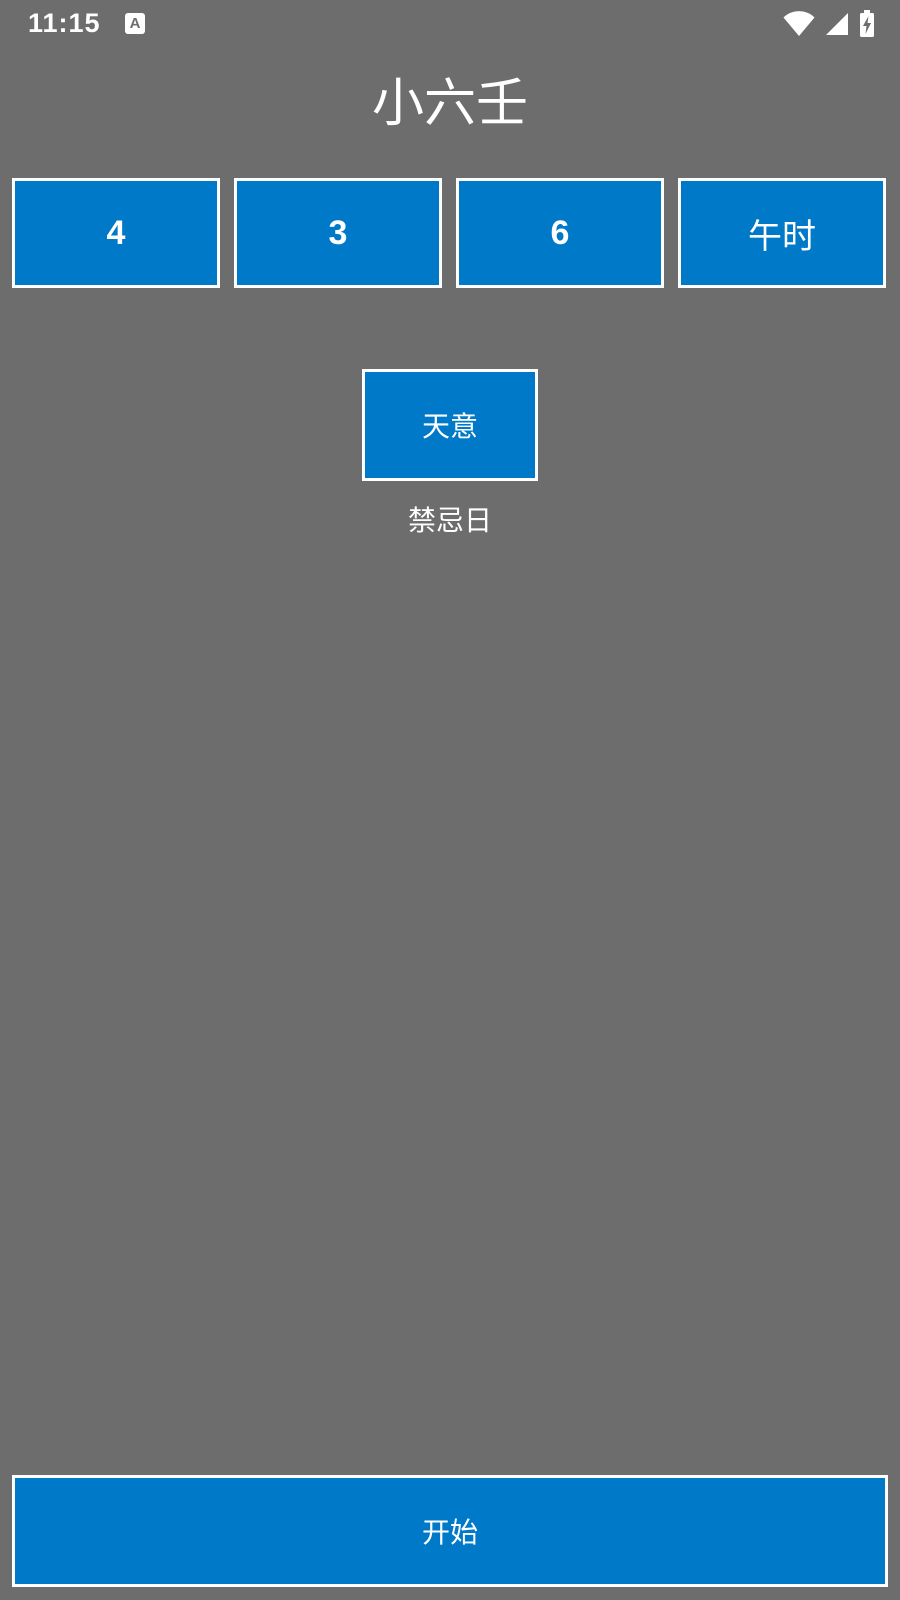 The height and width of the screenshot is (1600, 900). I want to click on start-button: 开始, so click(450, 1531).